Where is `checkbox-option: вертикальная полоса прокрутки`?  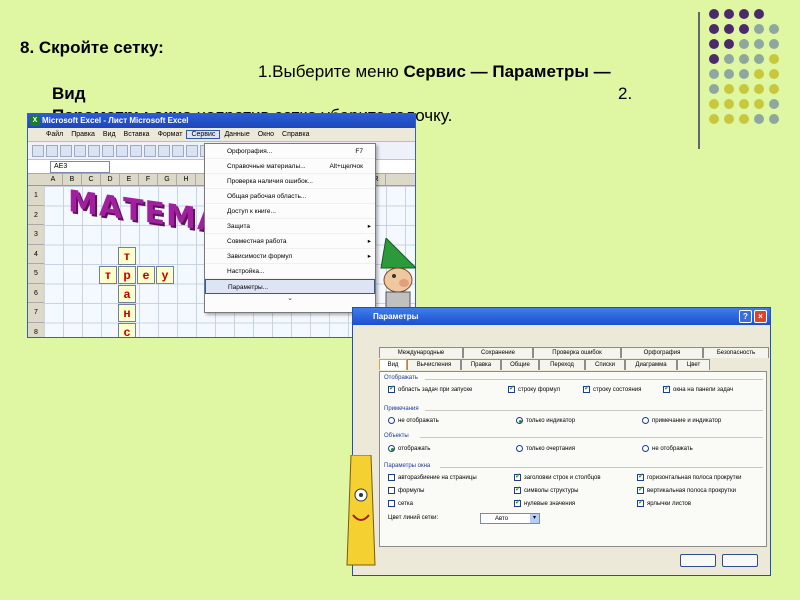 checkbox-option: вертикальная полоса прокрутки is located at coordinates (686, 489).